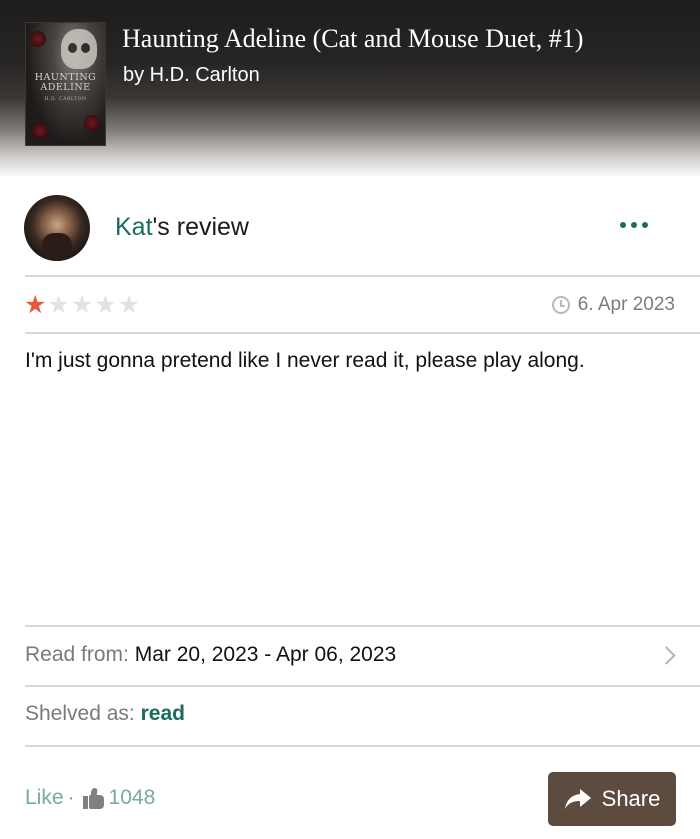  What do you see at coordinates (57, 228) in the screenshot?
I see `avatar` at bounding box center [57, 228].